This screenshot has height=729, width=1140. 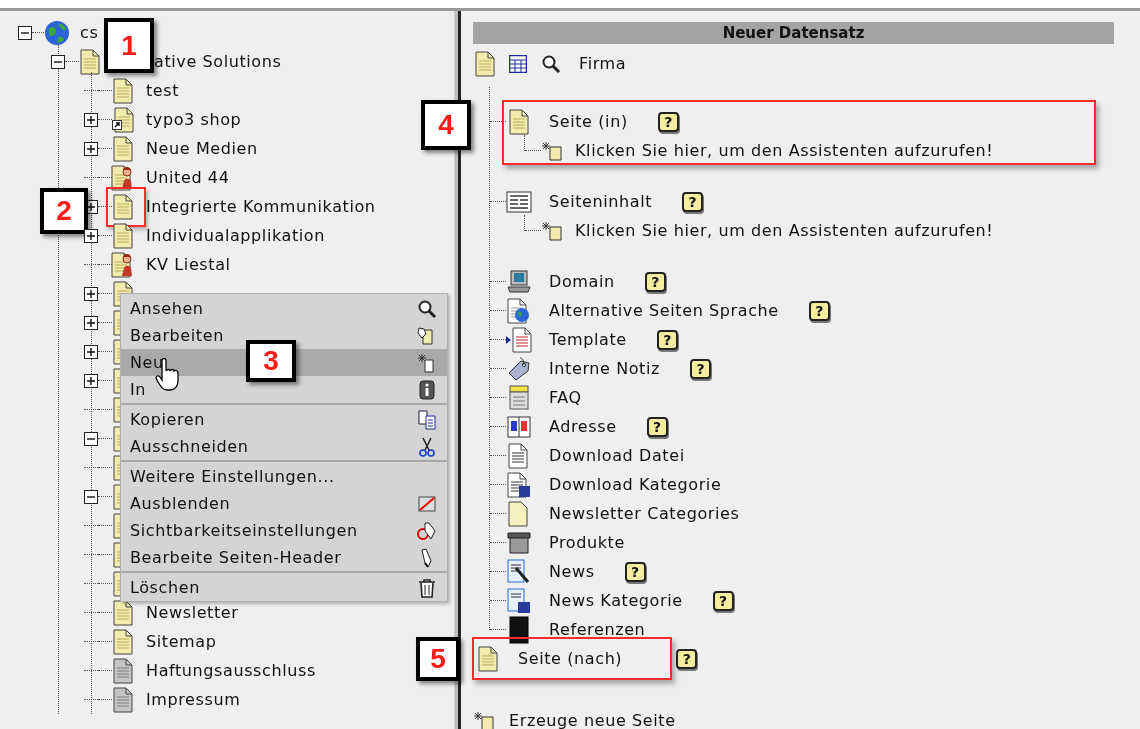 What do you see at coordinates (129, 45) in the screenshot?
I see `callout-number: 1` at bounding box center [129, 45].